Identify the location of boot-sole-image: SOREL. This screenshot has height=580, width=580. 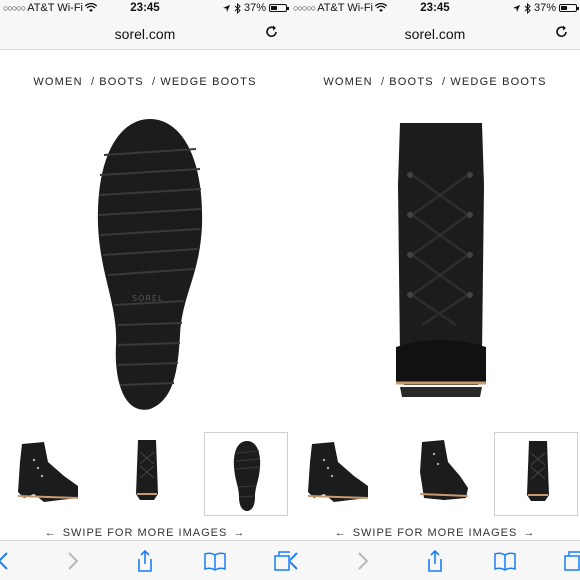
(150, 270).